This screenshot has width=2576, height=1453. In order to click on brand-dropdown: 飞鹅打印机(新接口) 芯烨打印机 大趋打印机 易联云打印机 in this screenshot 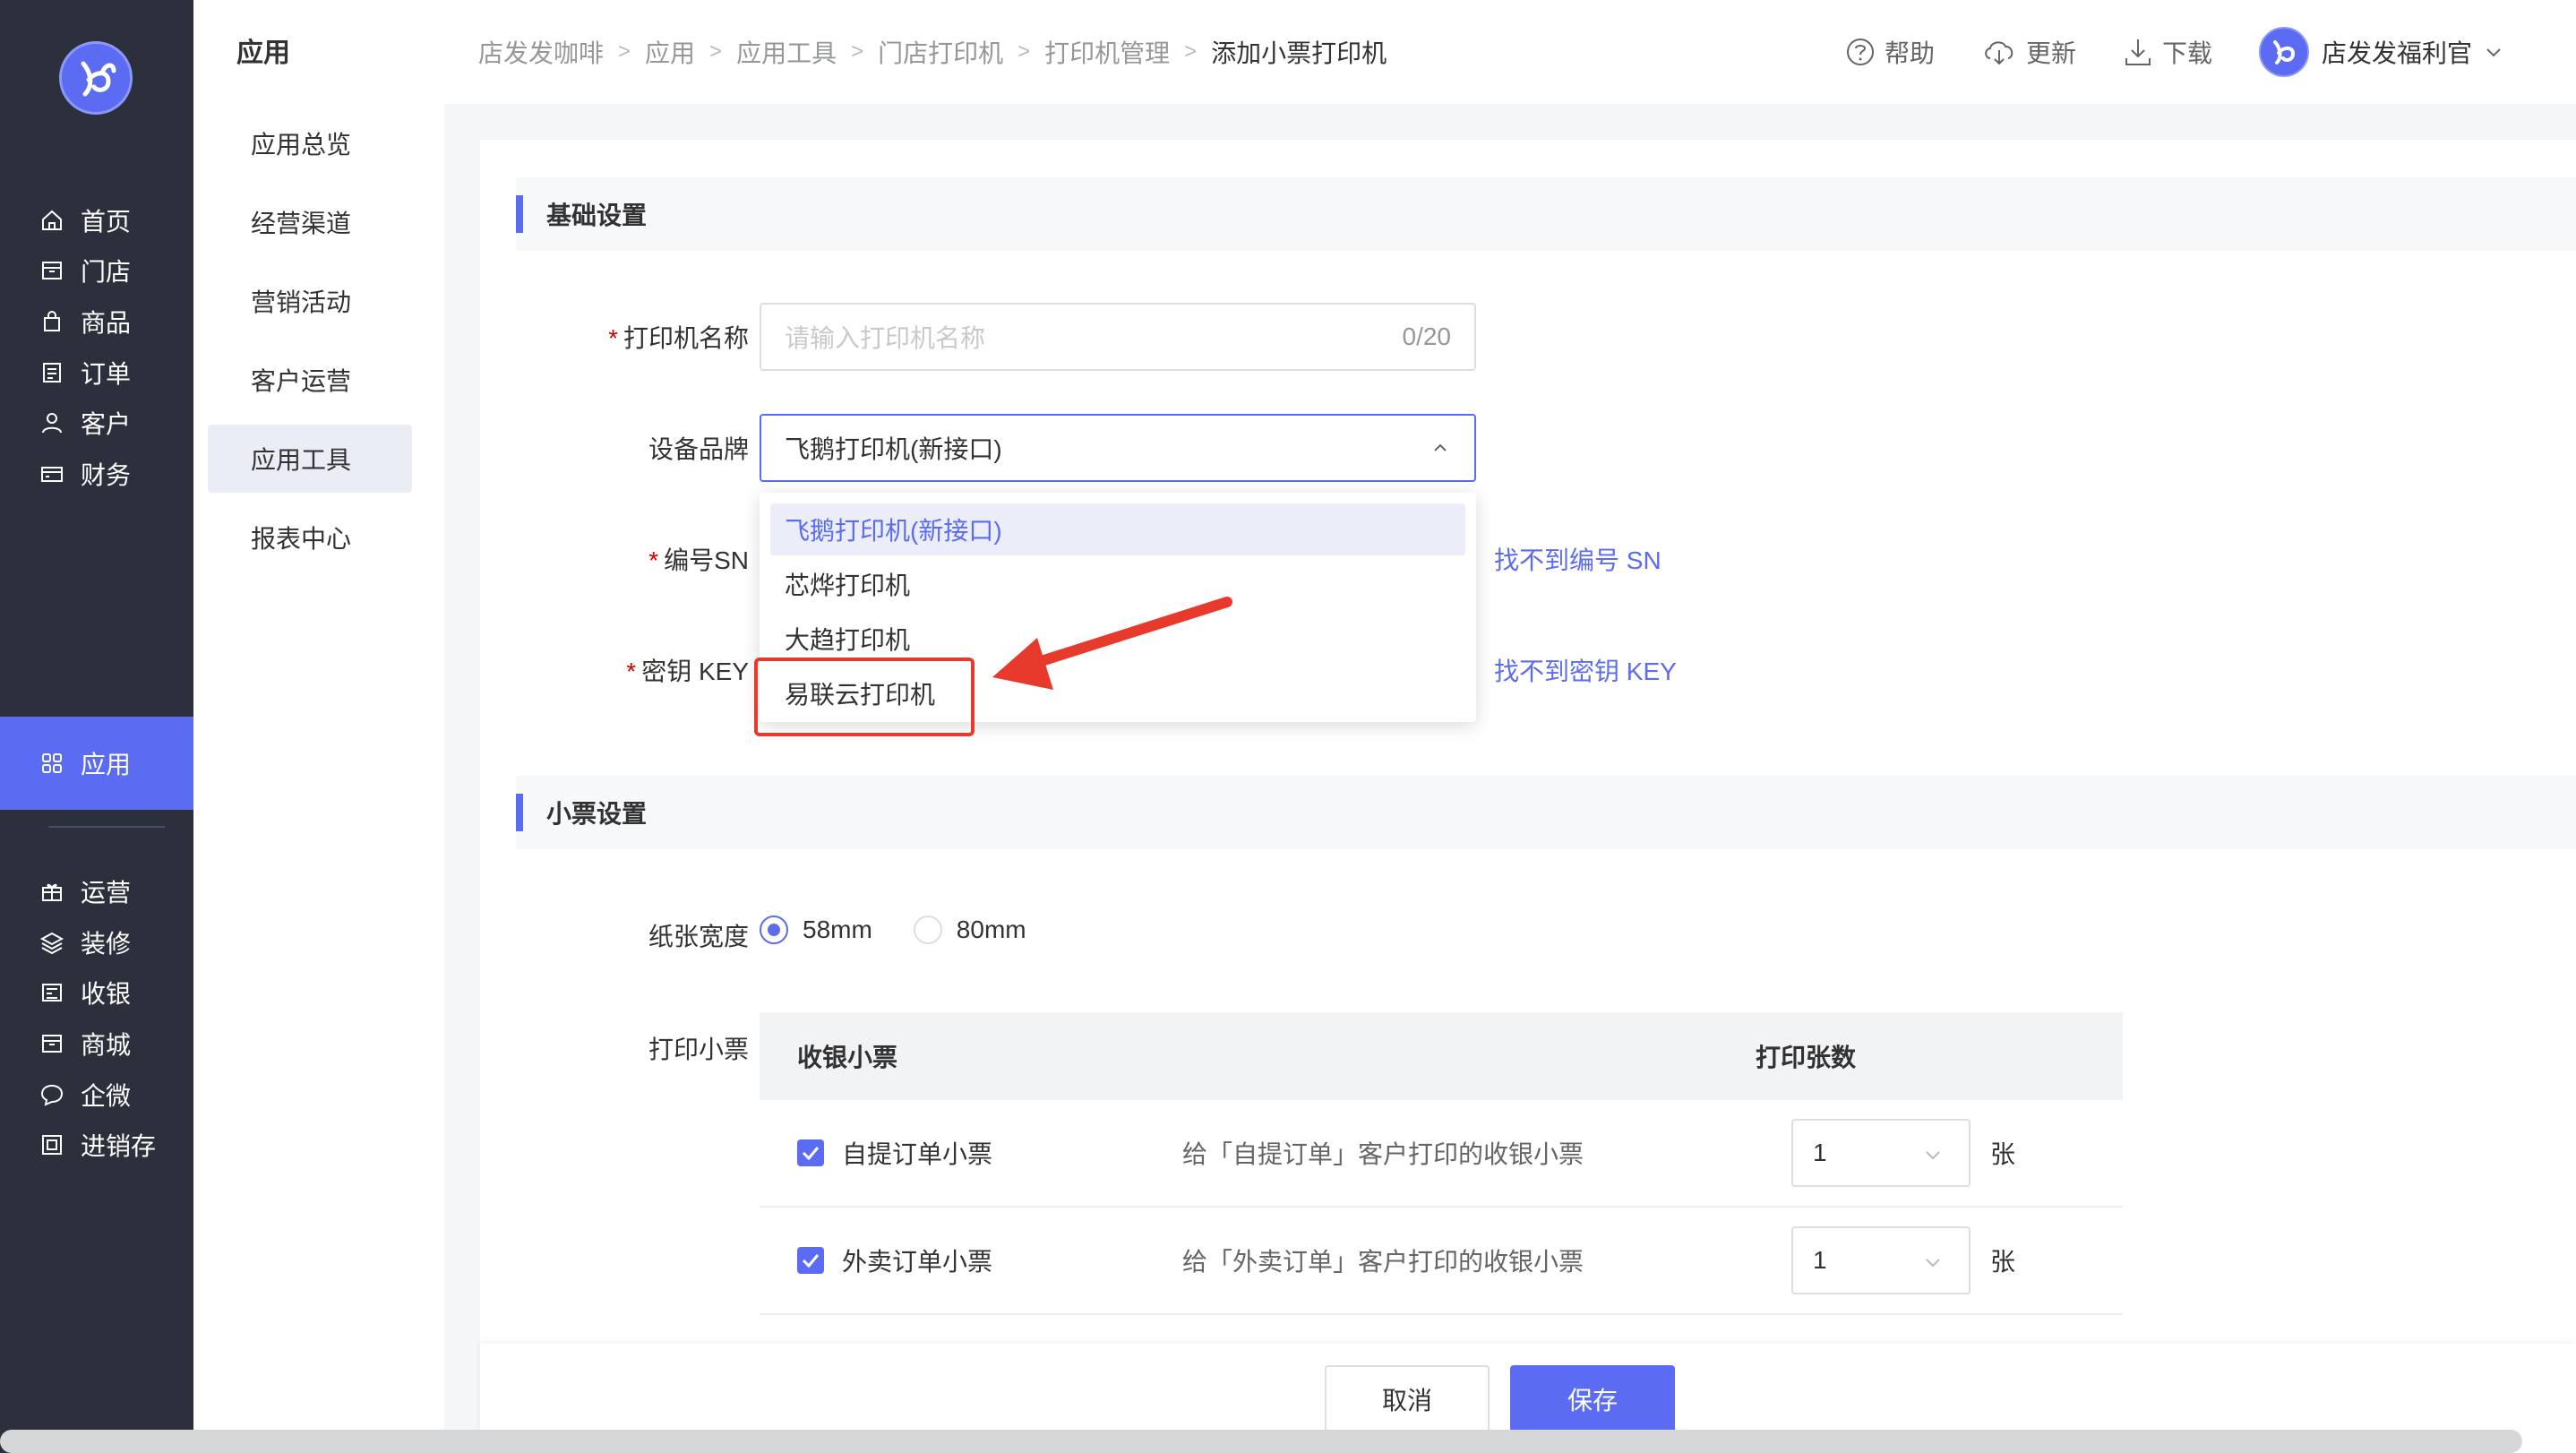, I will do `click(1118, 608)`.